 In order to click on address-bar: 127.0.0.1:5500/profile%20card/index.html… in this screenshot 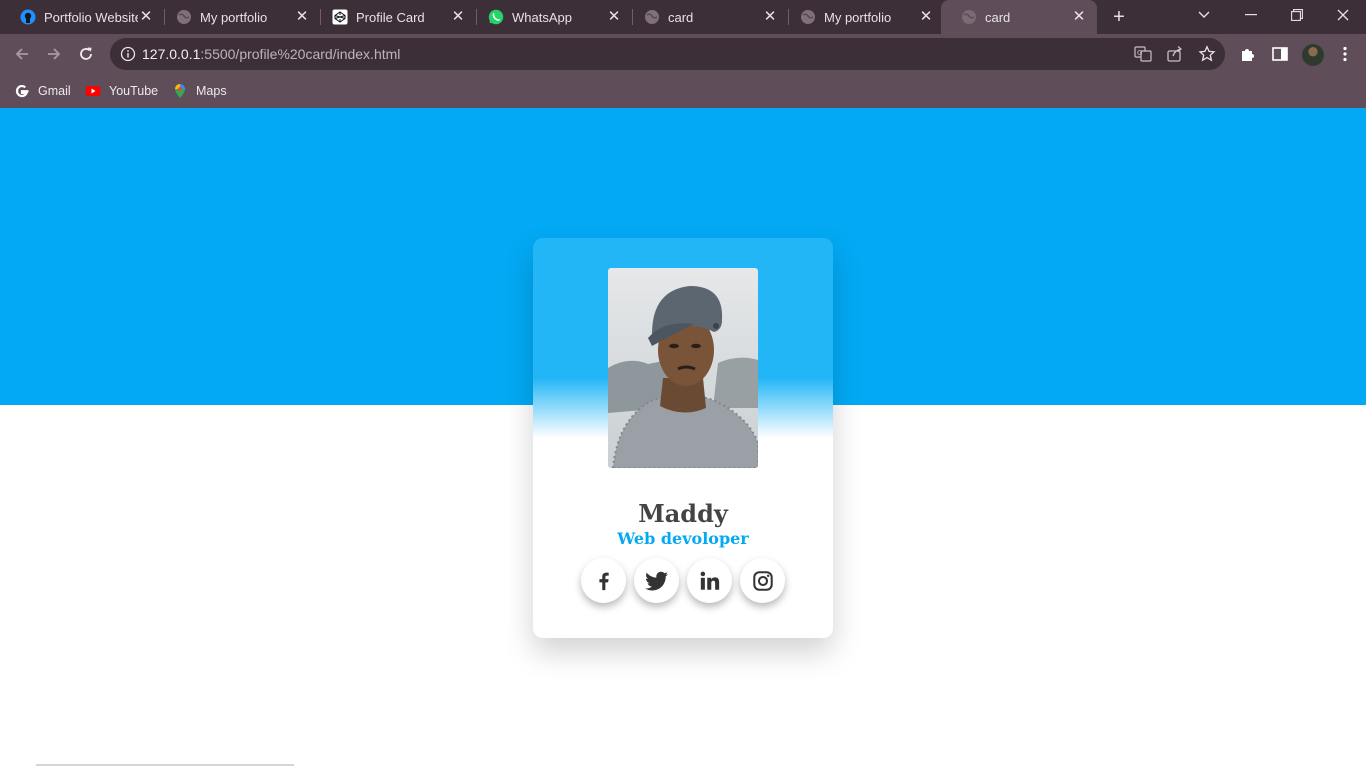, I will do `click(667, 54)`.